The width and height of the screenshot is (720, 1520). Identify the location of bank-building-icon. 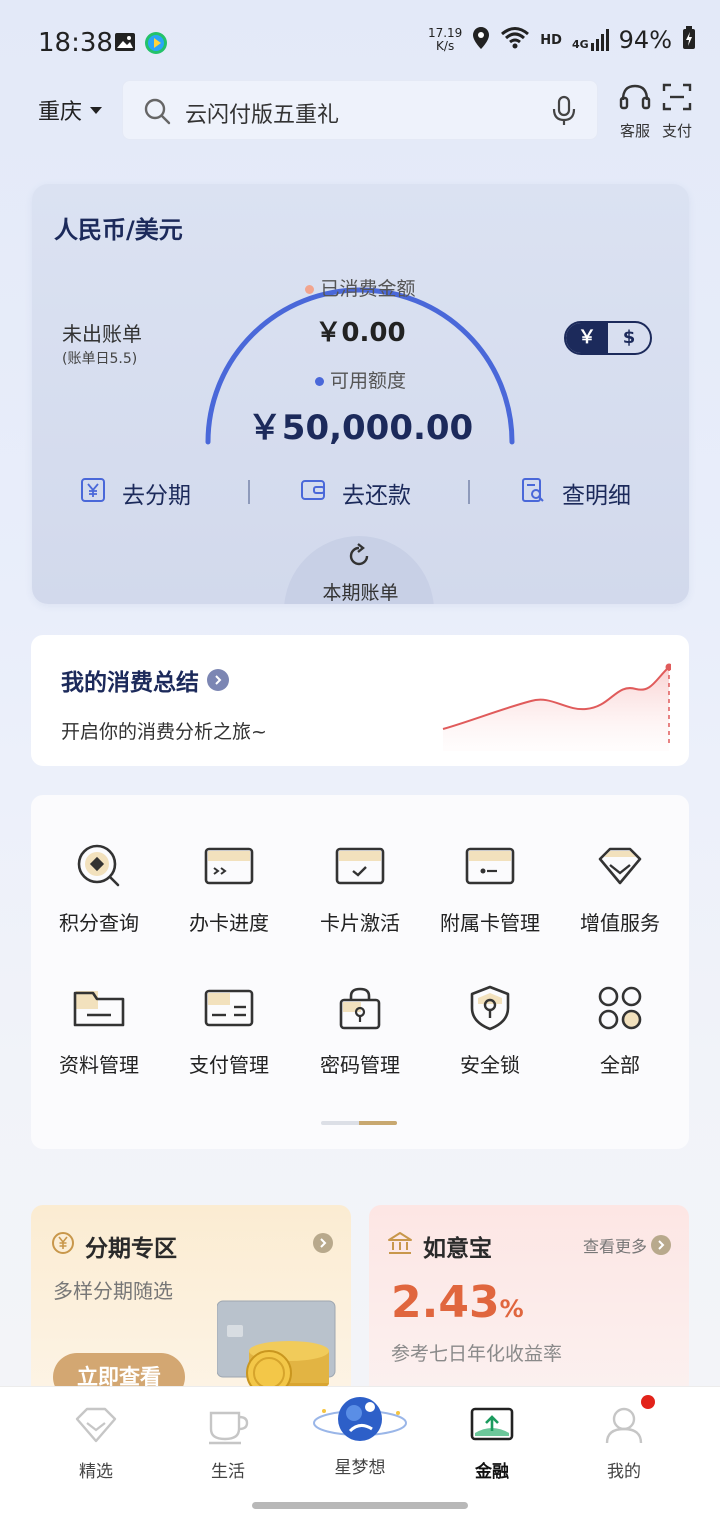
(400, 1246).